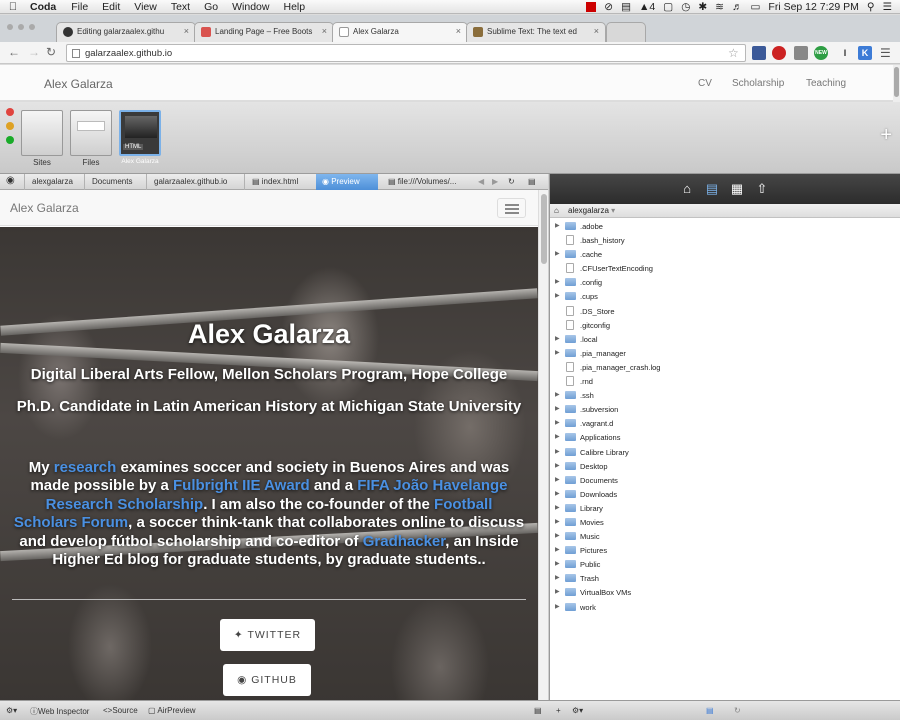  What do you see at coordinates (10, 180) in the screenshot?
I see `gear-icon: ◉` at bounding box center [10, 180].